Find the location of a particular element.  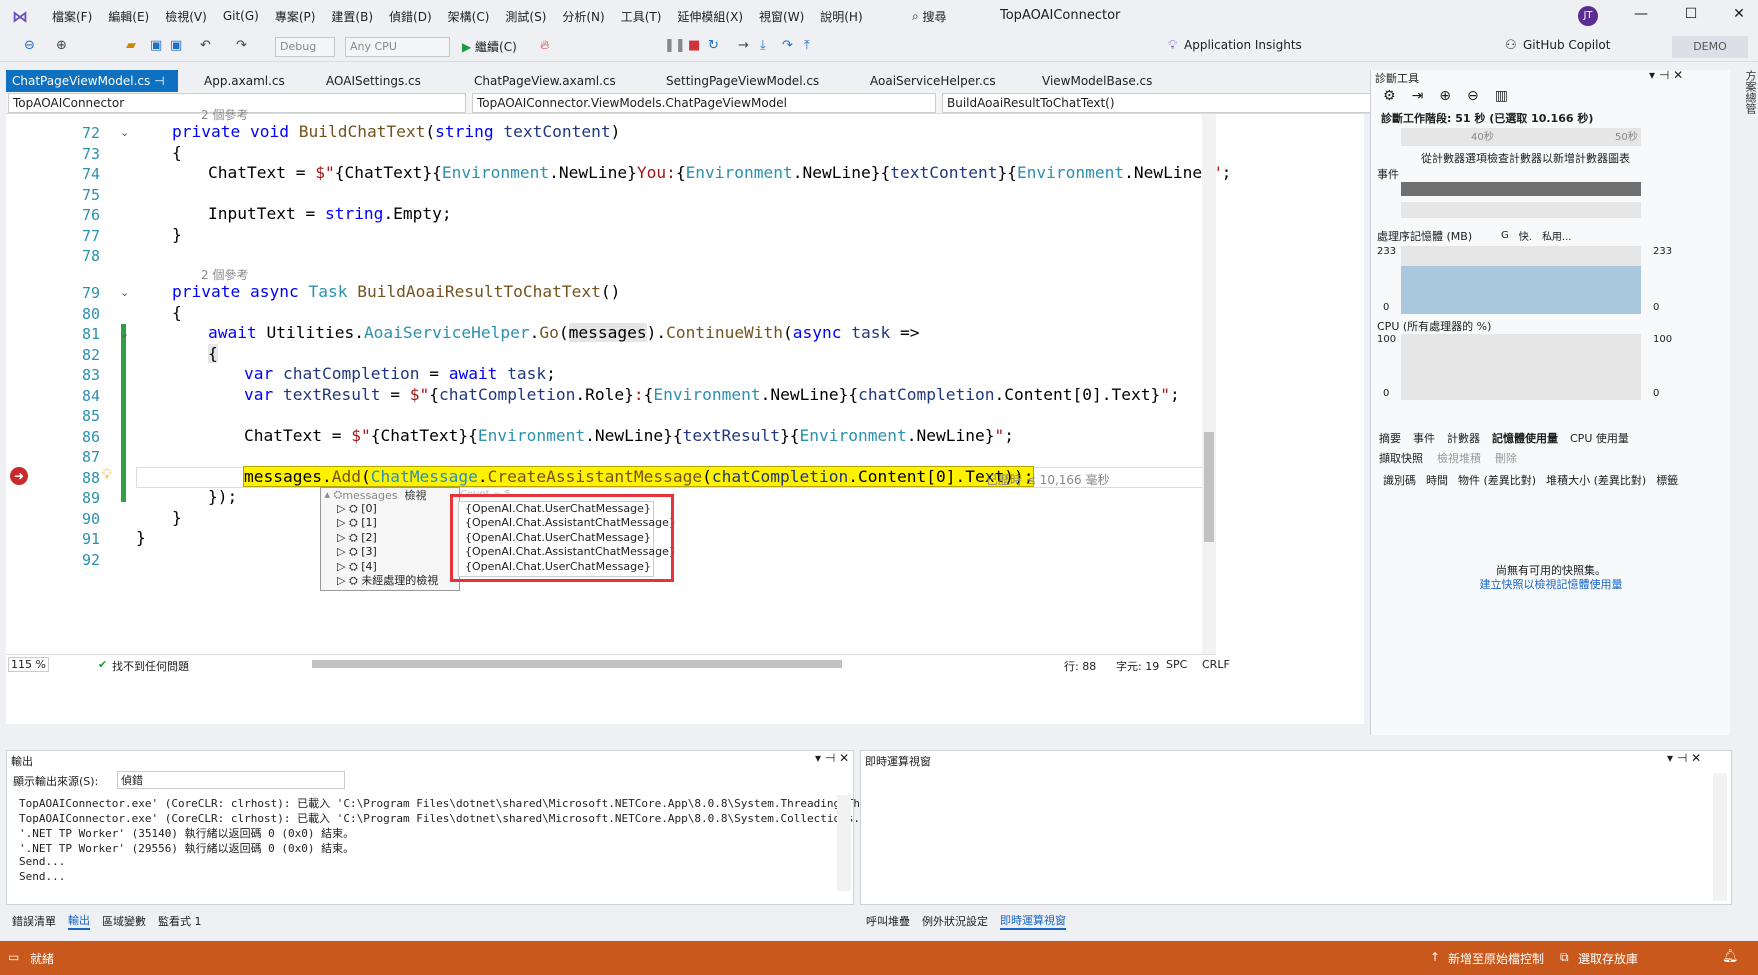

select-repo-button: 選取存放庫 is located at coordinates (1608, 958).